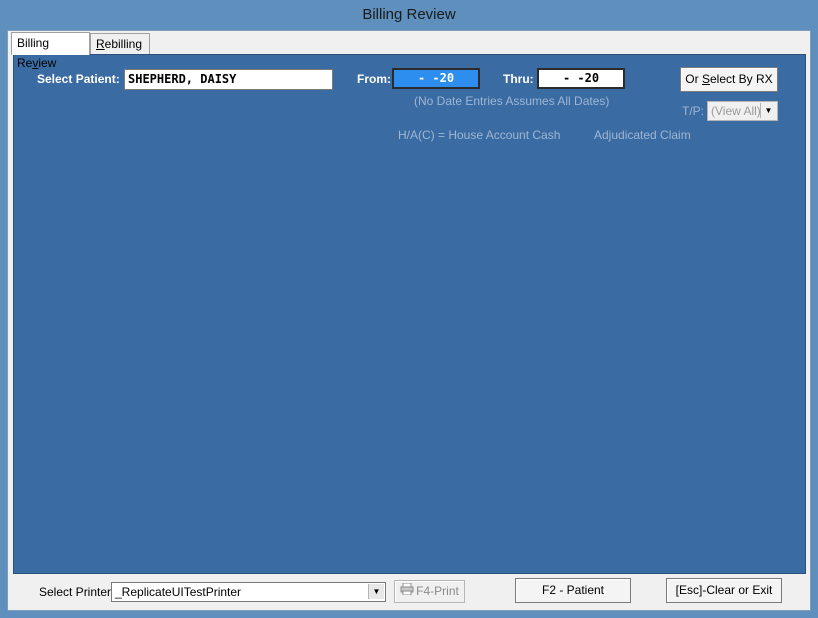 Image resolution: width=818 pixels, height=618 pixels. I want to click on tp-label: T/P:, so click(693, 111).